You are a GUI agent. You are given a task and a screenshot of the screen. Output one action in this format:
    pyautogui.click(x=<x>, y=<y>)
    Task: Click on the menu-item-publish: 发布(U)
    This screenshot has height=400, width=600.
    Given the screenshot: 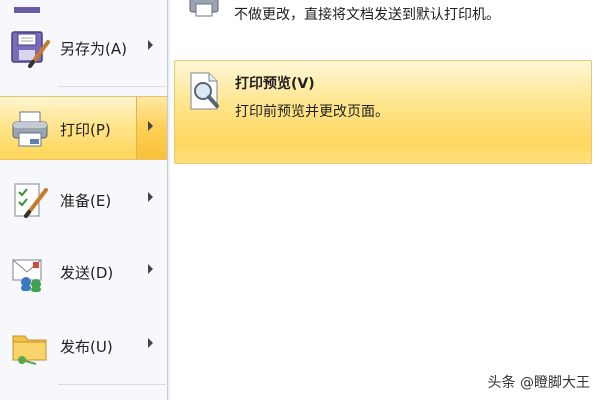 What is the action you would take?
    pyautogui.click(x=83, y=346)
    